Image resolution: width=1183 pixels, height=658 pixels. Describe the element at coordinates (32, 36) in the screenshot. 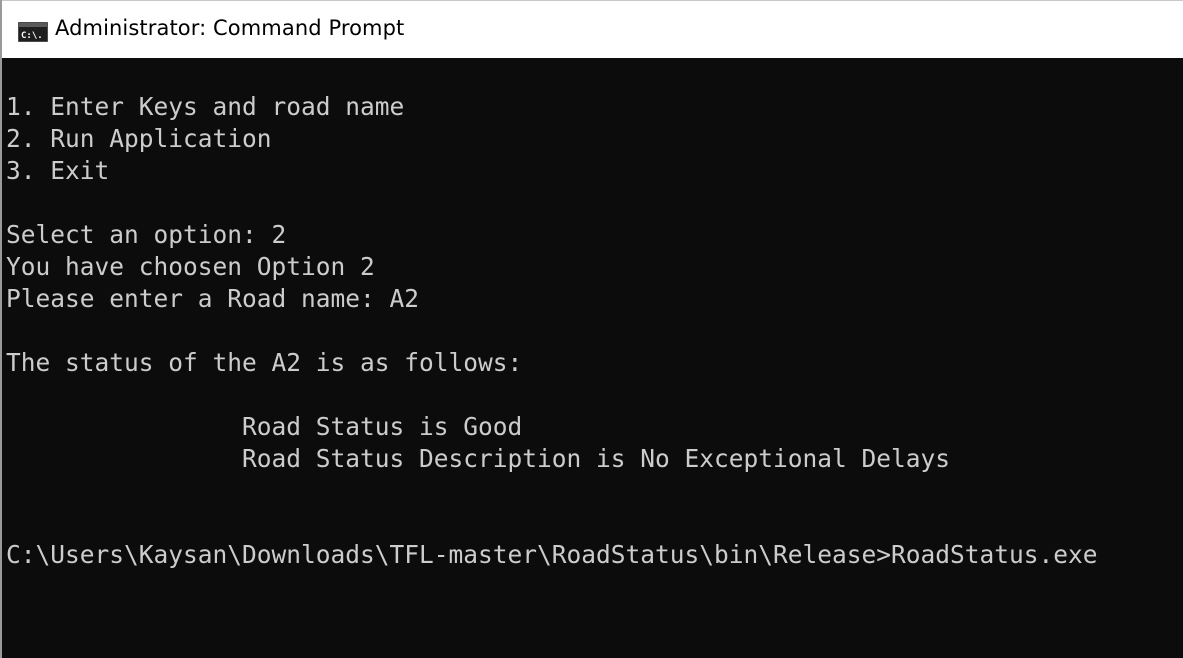

I see `command-prompt-icon-text: C:\.` at that location.